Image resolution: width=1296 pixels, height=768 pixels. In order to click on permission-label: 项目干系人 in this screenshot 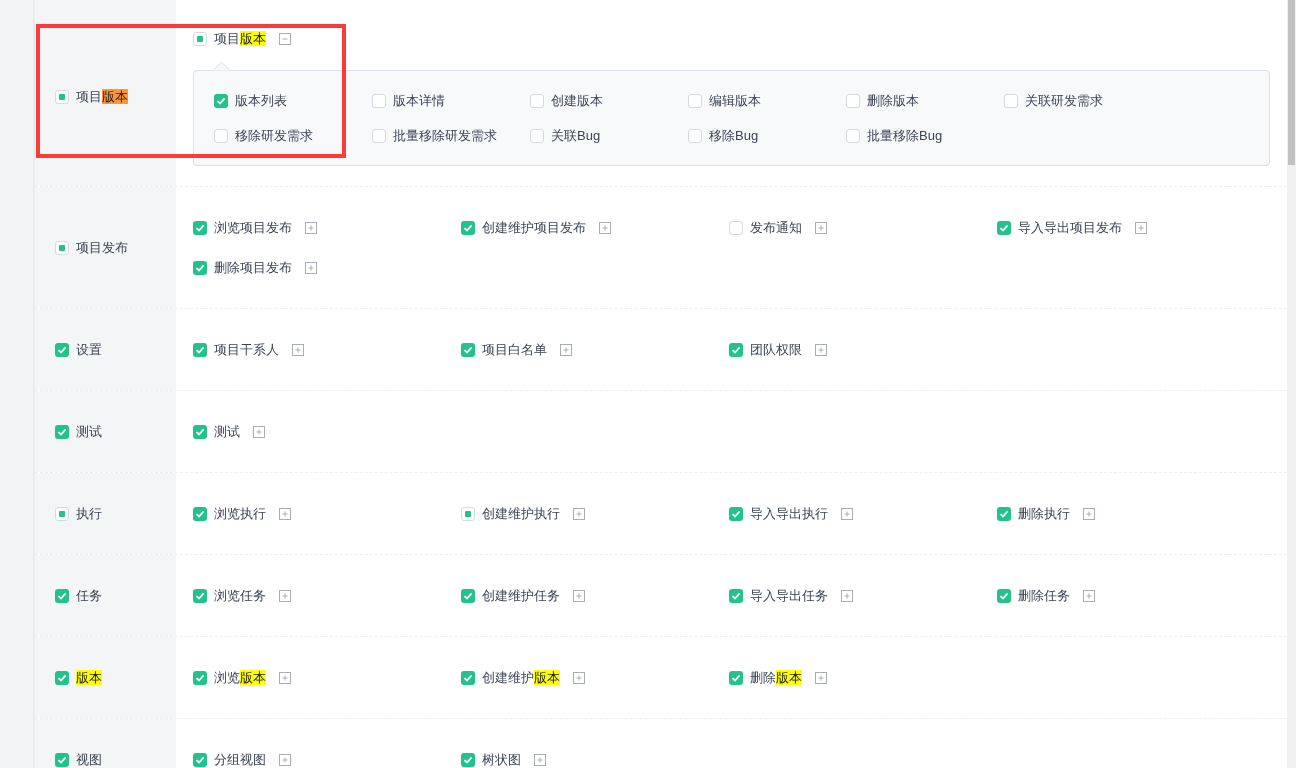, I will do `click(246, 349)`.